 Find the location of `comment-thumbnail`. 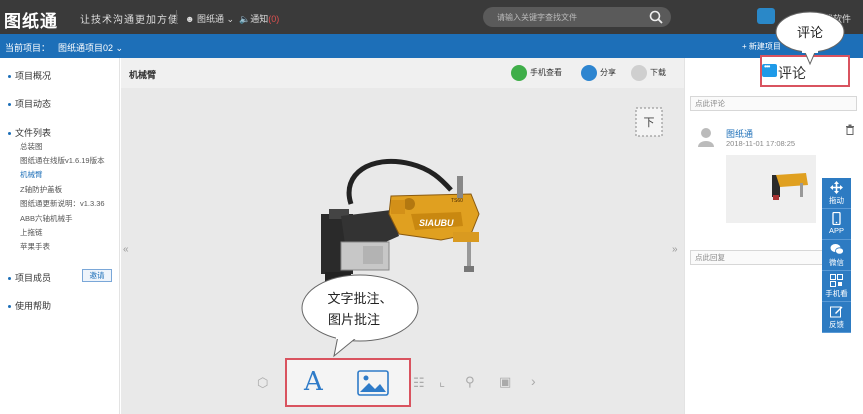

comment-thumbnail is located at coordinates (771, 189).